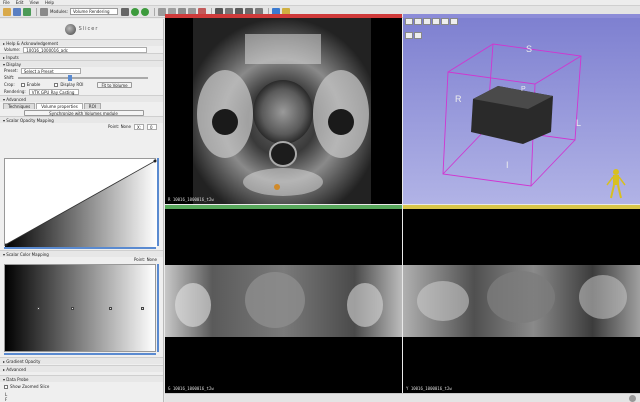  Describe the element at coordinates (277, 187) in the screenshot. I see `orange-marker` at that location.